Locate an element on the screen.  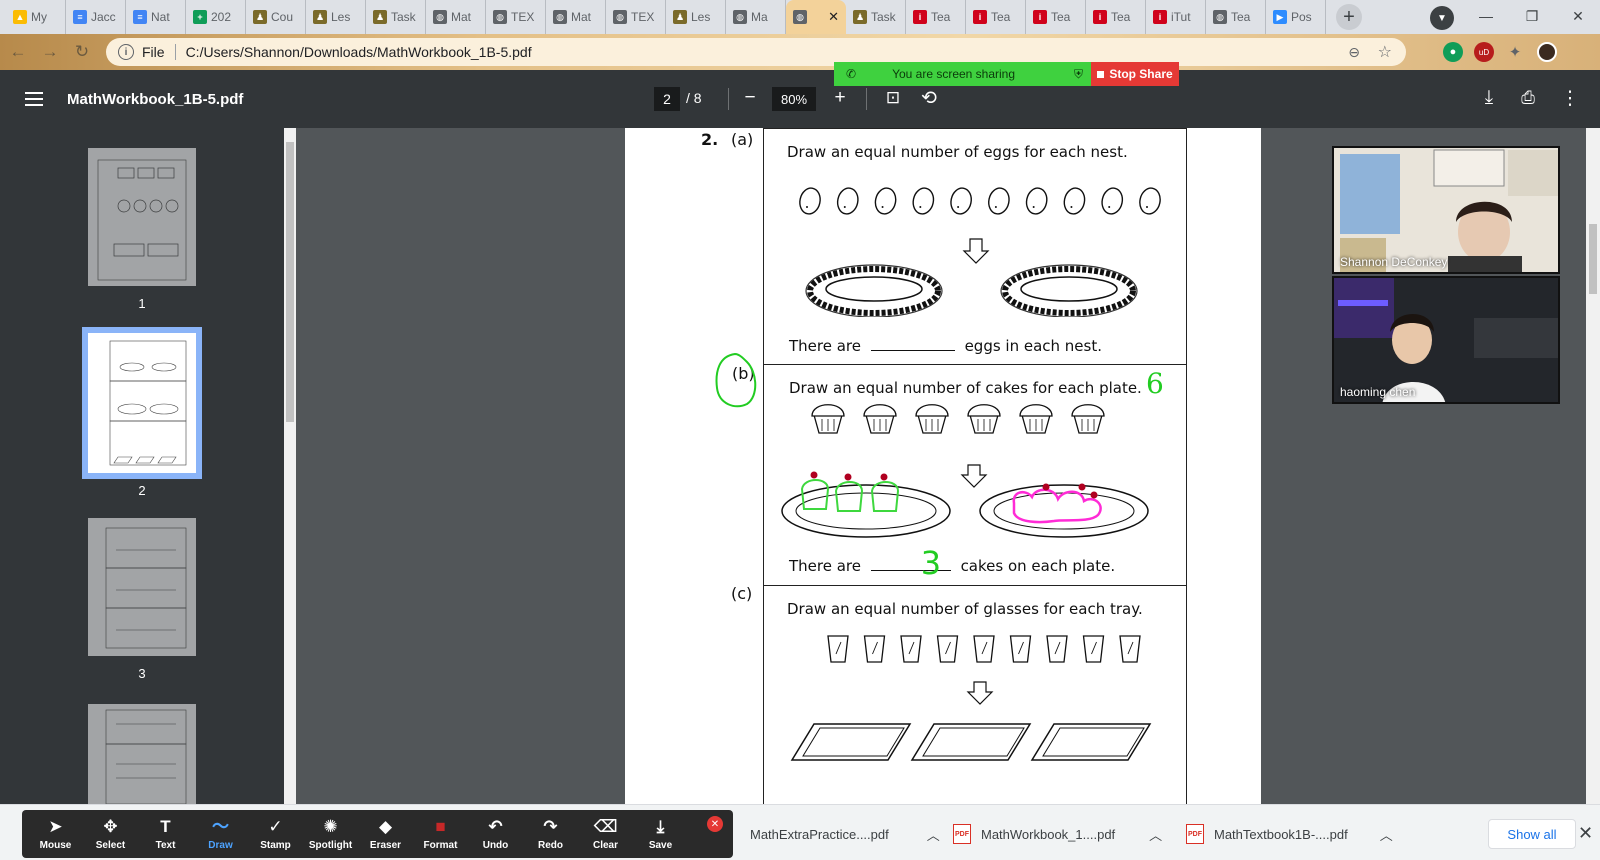
answer-blank: 3 is located at coordinates (910, 563).